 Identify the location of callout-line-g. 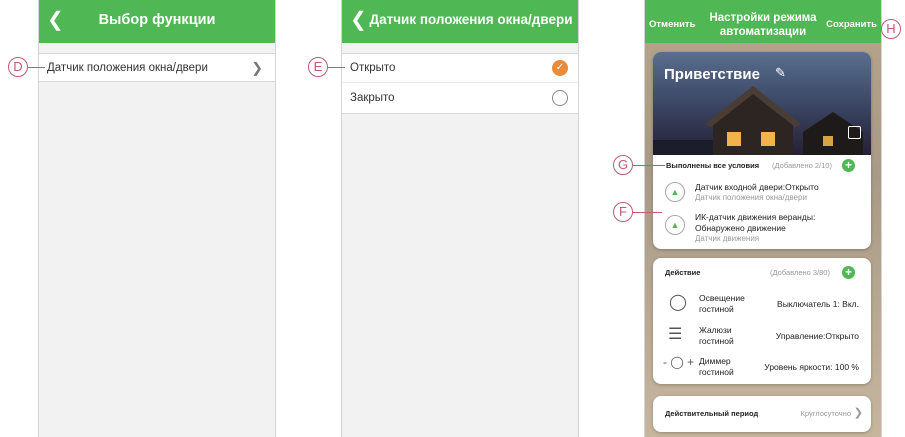
(648, 165).